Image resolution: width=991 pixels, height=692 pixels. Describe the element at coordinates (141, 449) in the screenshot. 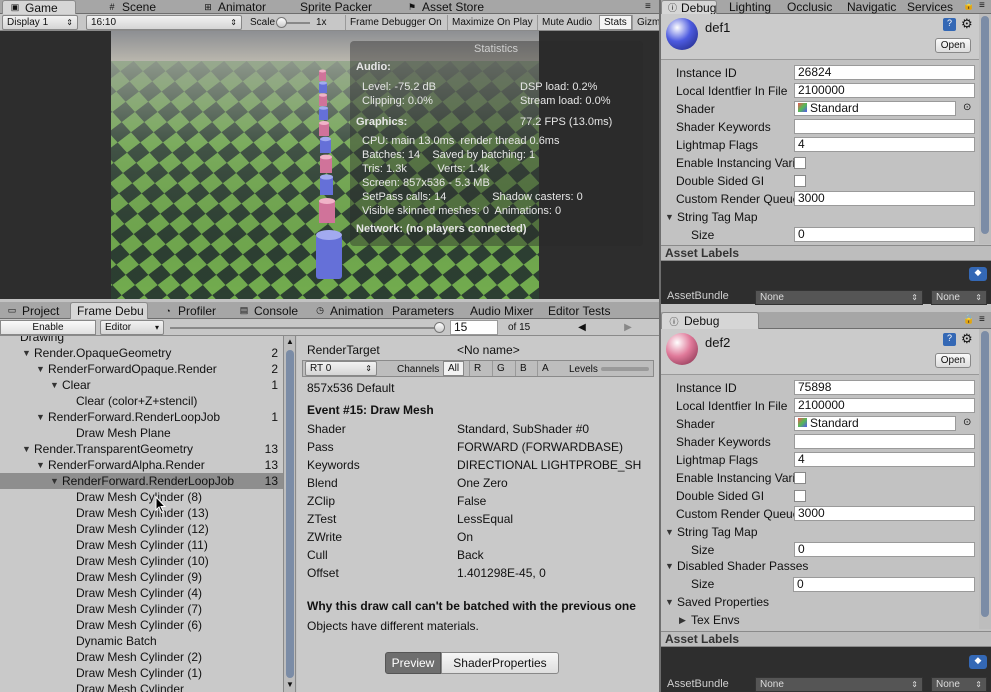

I see `tree-row: ▼ Render.TransparentGeometry 13` at that location.